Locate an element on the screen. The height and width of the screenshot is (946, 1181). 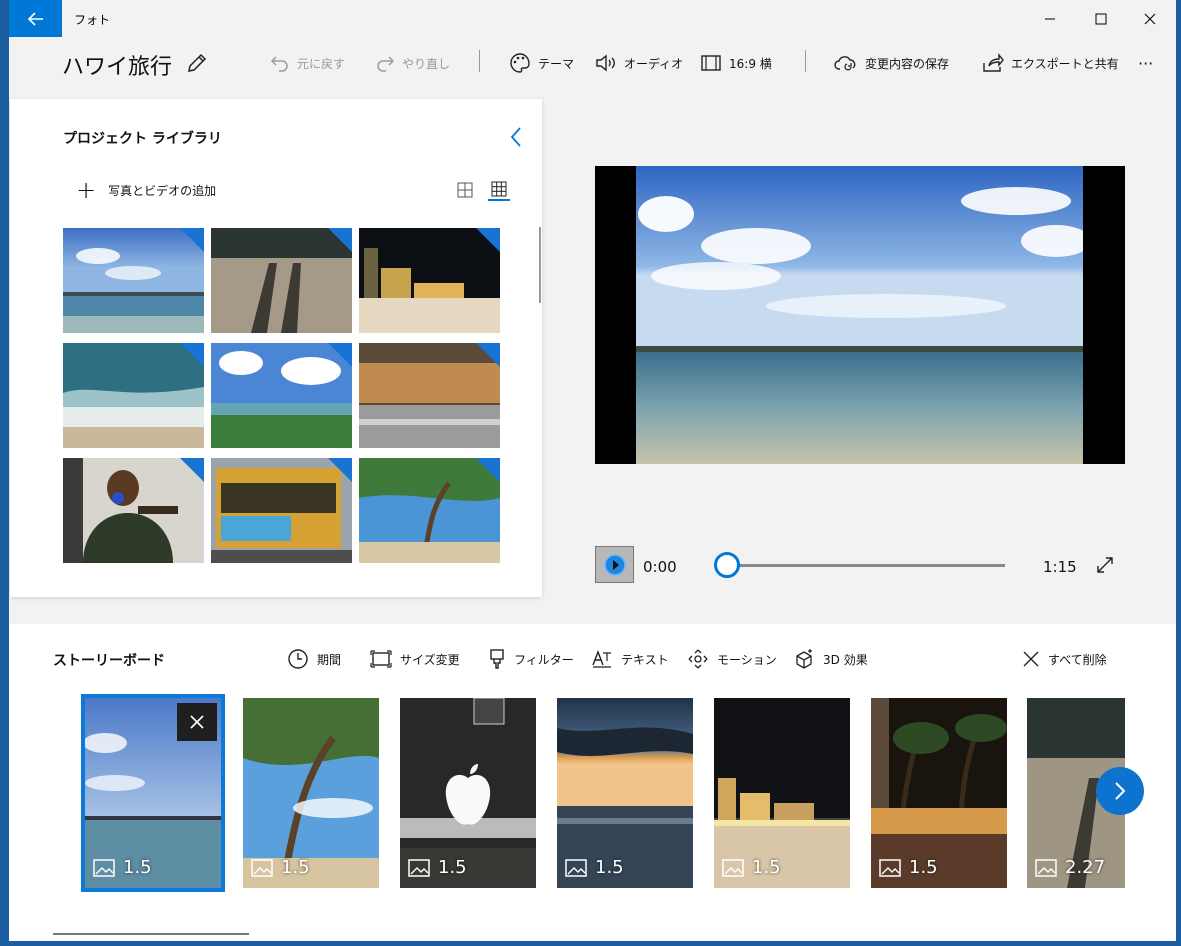
undo-button: 元に戻す is located at coordinates (307, 63).